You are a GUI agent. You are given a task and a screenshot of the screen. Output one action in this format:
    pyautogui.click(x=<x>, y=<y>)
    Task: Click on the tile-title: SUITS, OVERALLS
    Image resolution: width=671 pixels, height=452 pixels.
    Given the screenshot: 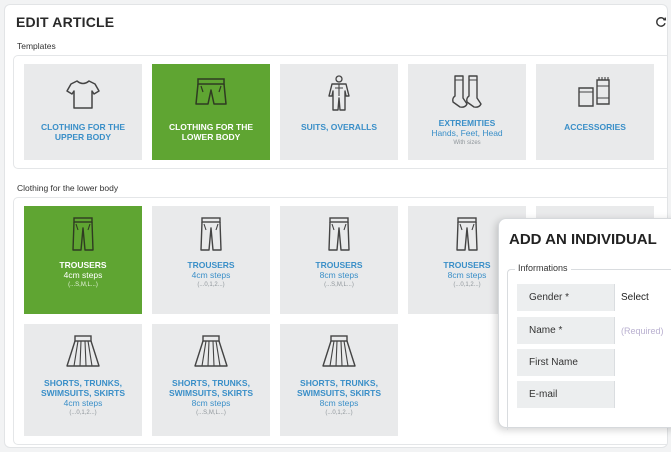 What is the action you would take?
    pyautogui.click(x=339, y=127)
    